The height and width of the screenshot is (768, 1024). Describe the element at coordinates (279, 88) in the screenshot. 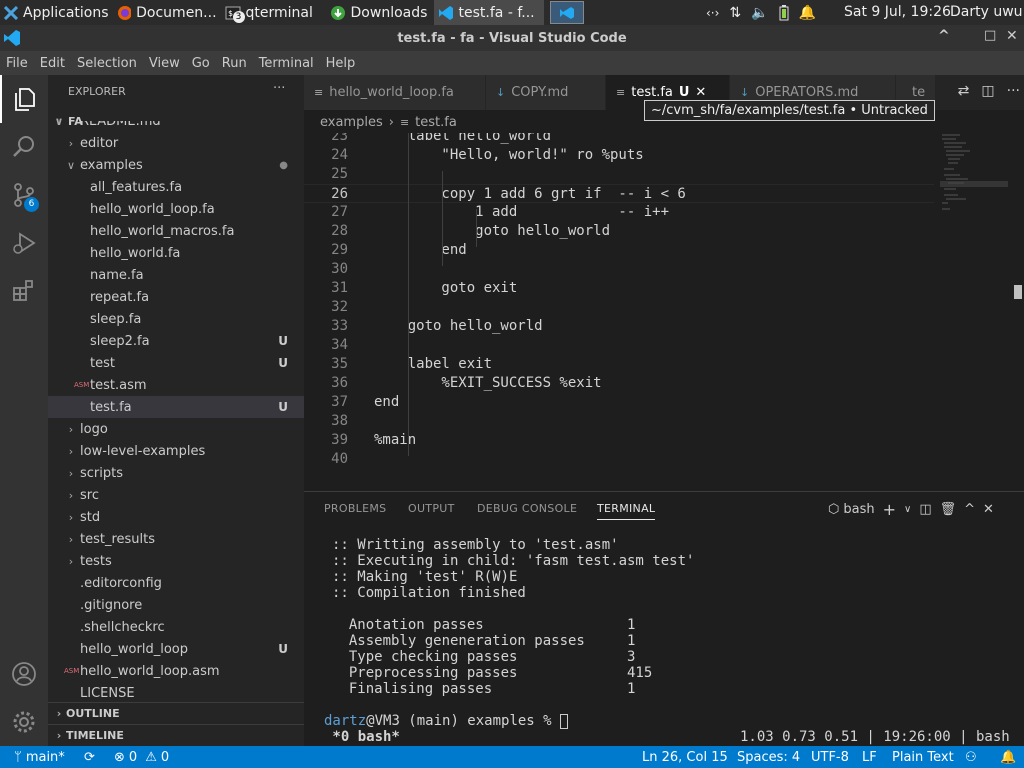

I see `explorer-more-icon: ···` at that location.